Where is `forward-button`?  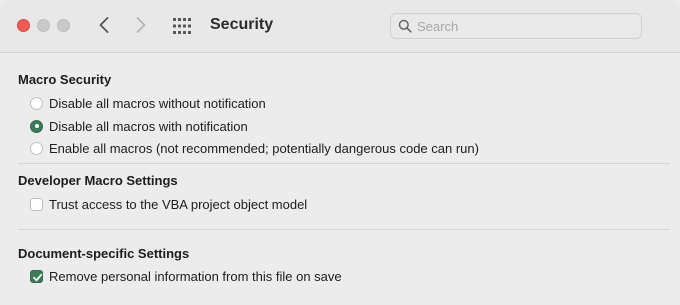 forward-button is located at coordinates (140, 25).